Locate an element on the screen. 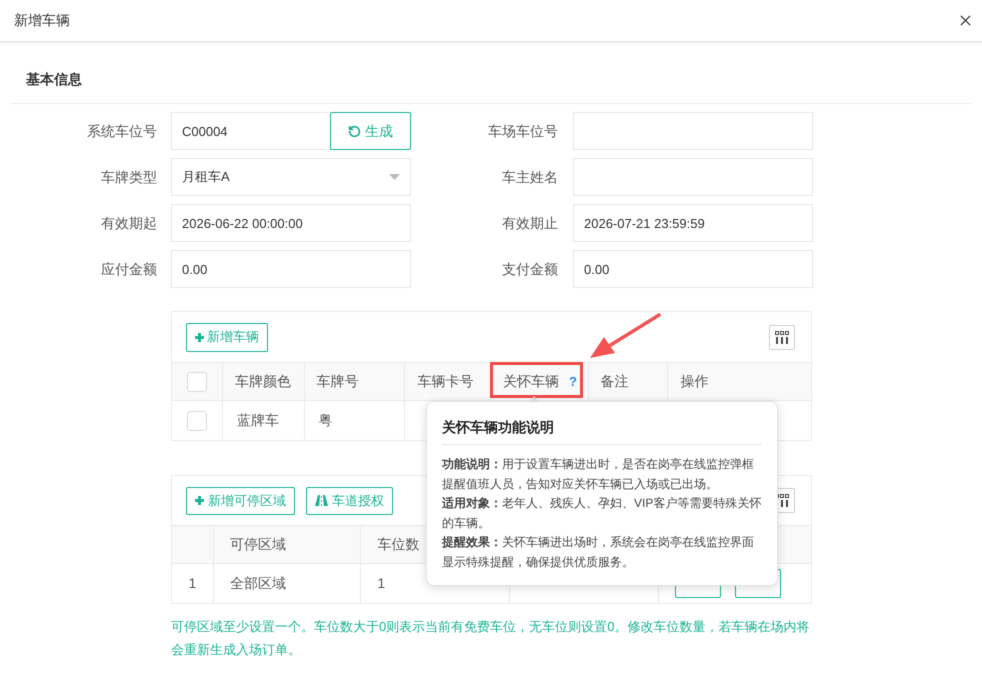 This screenshot has width=982, height=678. column-header: 可停区域 is located at coordinates (258, 544).